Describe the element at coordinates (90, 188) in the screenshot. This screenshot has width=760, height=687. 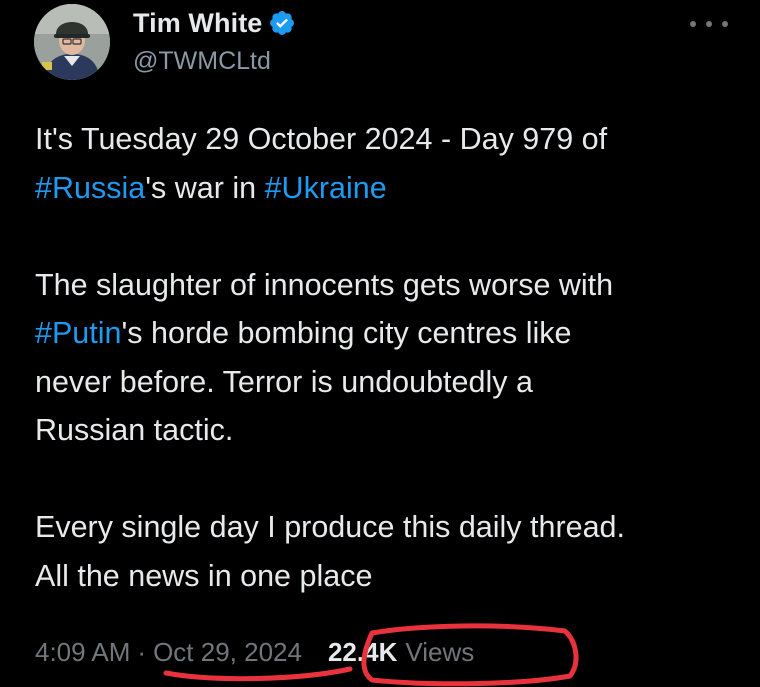
I see `hashtag-russia-link: #Russia` at that location.